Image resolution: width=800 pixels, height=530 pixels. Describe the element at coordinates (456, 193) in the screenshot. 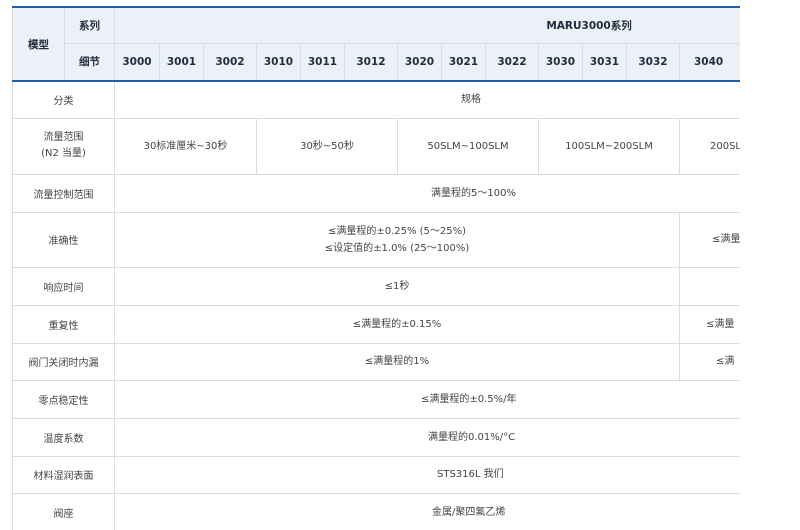

I see `flow-control-value: 满量程的5～100%` at that location.